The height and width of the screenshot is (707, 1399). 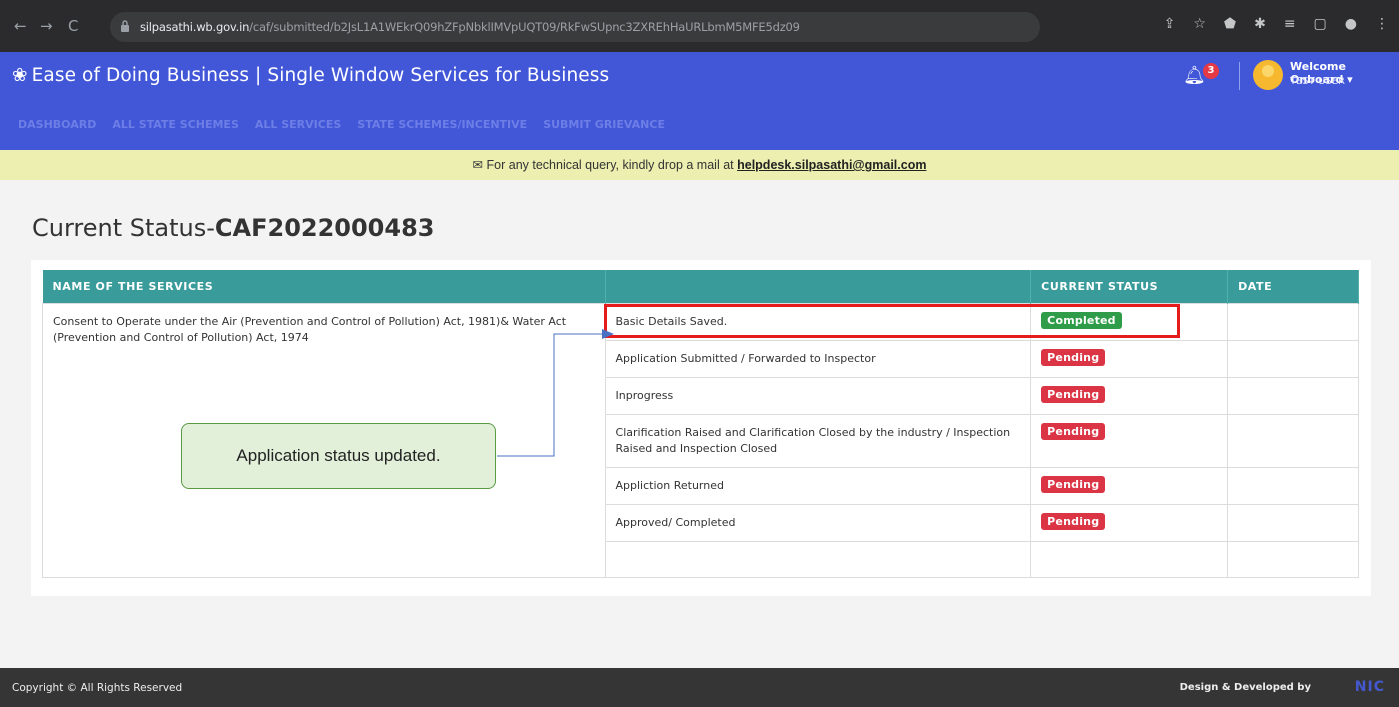 What do you see at coordinates (1369, 687) in the screenshot?
I see `nic-logo: NIC` at bounding box center [1369, 687].